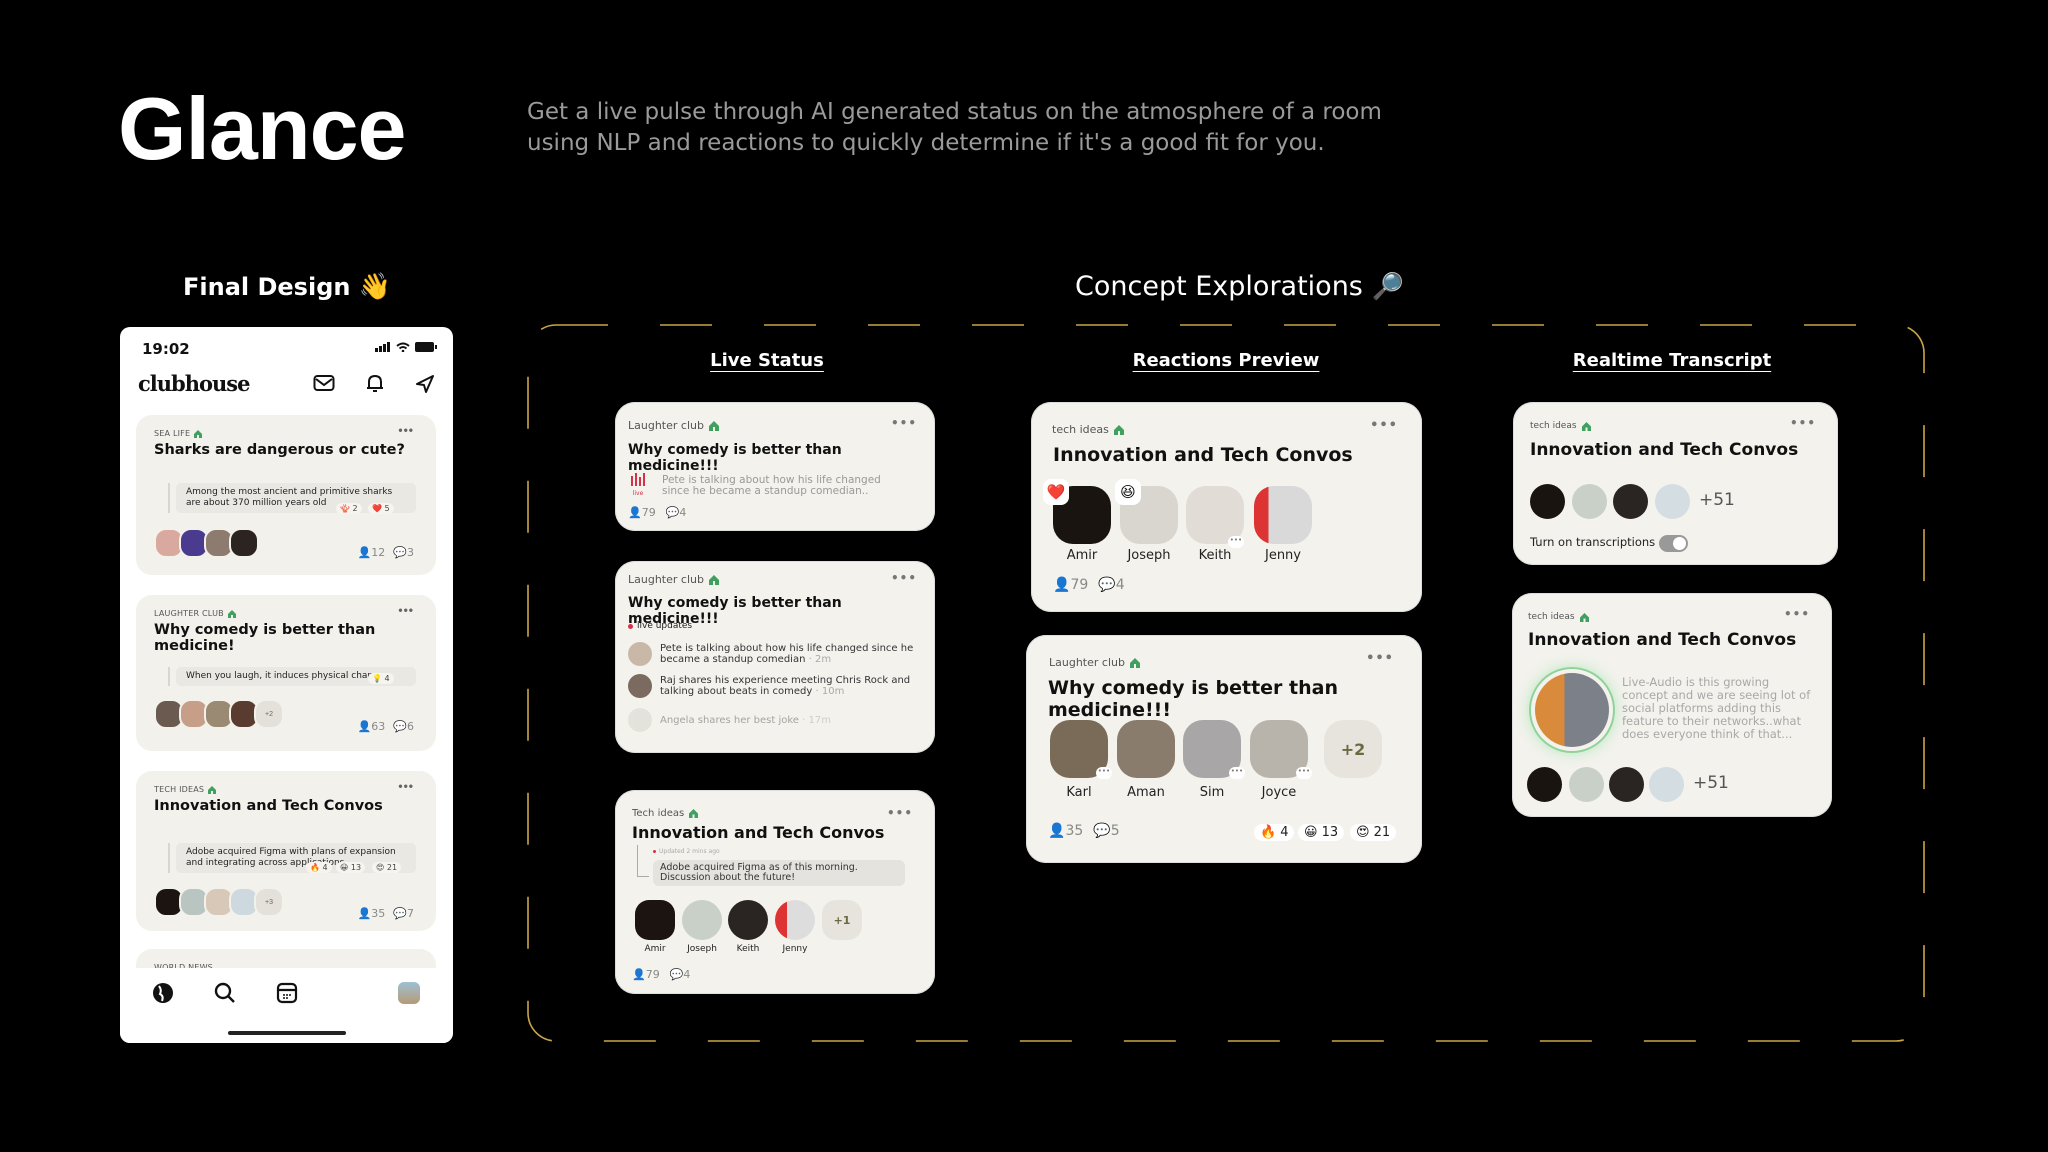 The width and height of the screenshot is (2048, 1152). What do you see at coordinates (1673, 543) in the screenshot?
I see `transcription-toggle` at bounding box center [1673, 543].